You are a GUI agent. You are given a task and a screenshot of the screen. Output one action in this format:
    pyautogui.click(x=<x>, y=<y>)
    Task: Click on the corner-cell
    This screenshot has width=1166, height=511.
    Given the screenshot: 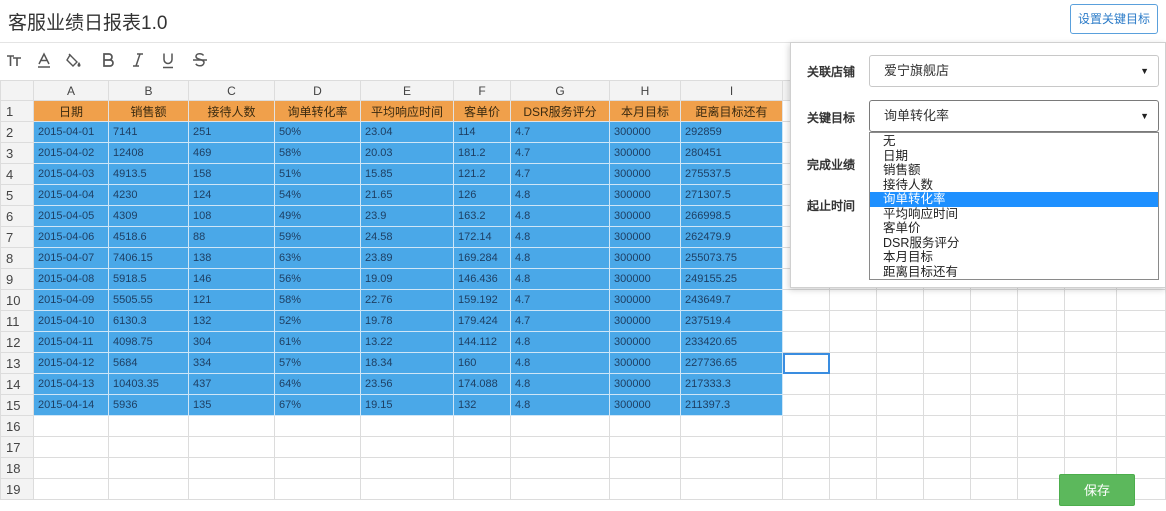 What is the action you would take?
    pyautogui.click(x=17, y=90)
    